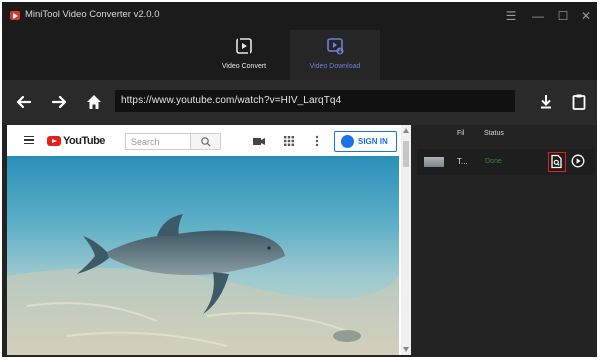 The image size is (606, 362). I want to click on video-convert-icon, so click(244, 46).